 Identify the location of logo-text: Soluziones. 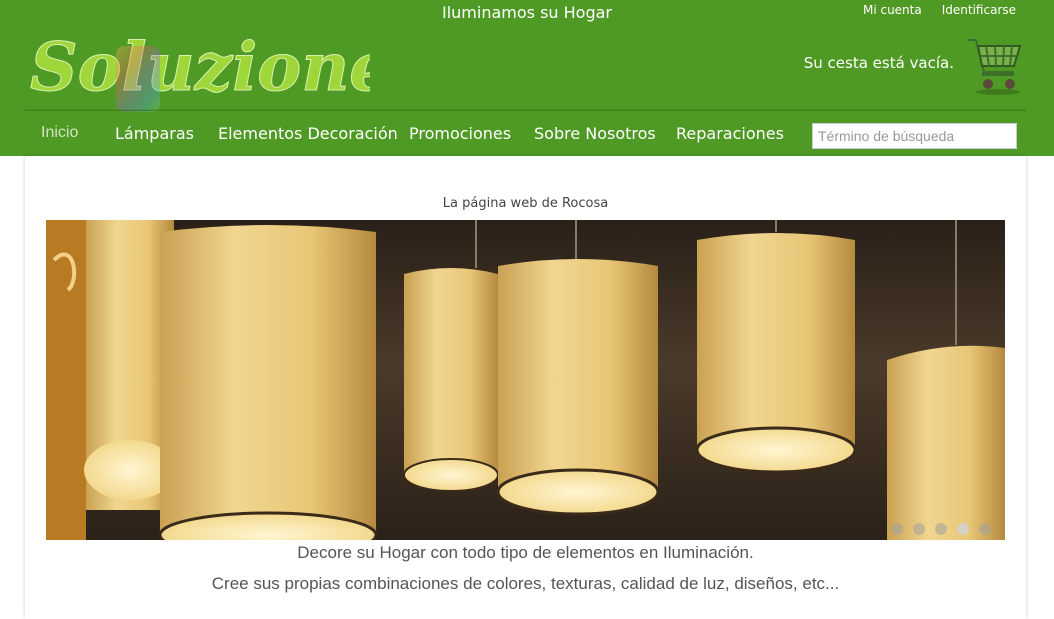
(200, 67).